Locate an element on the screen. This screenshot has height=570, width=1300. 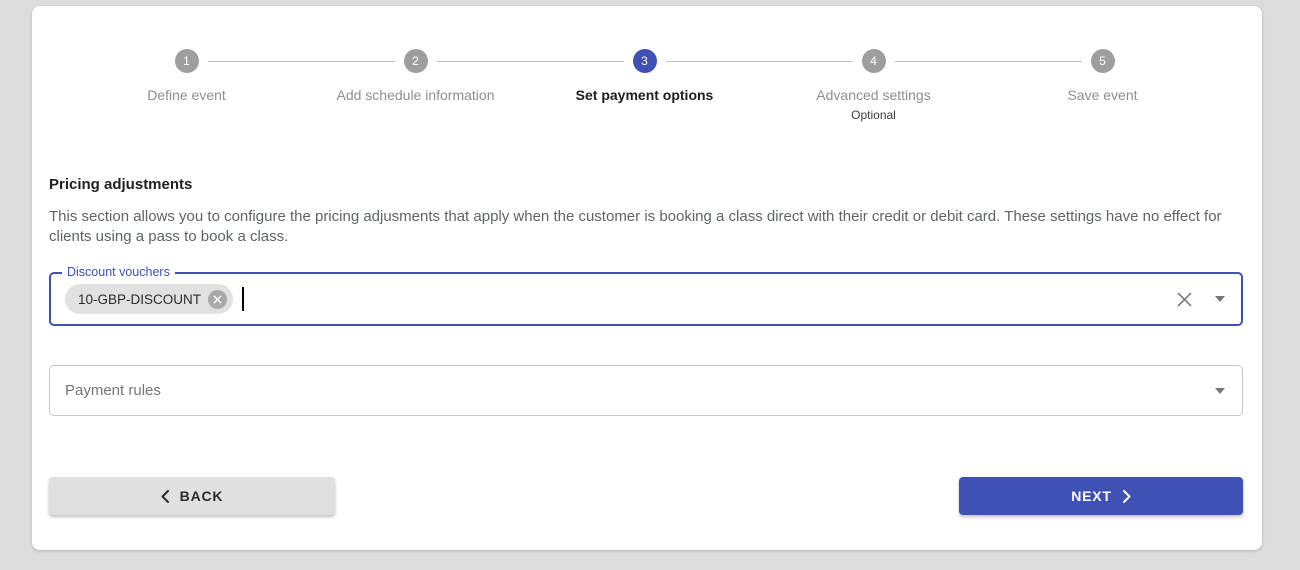
step-add-schedule-information: 2 Add schedule information is located at coordinates (415, 85).